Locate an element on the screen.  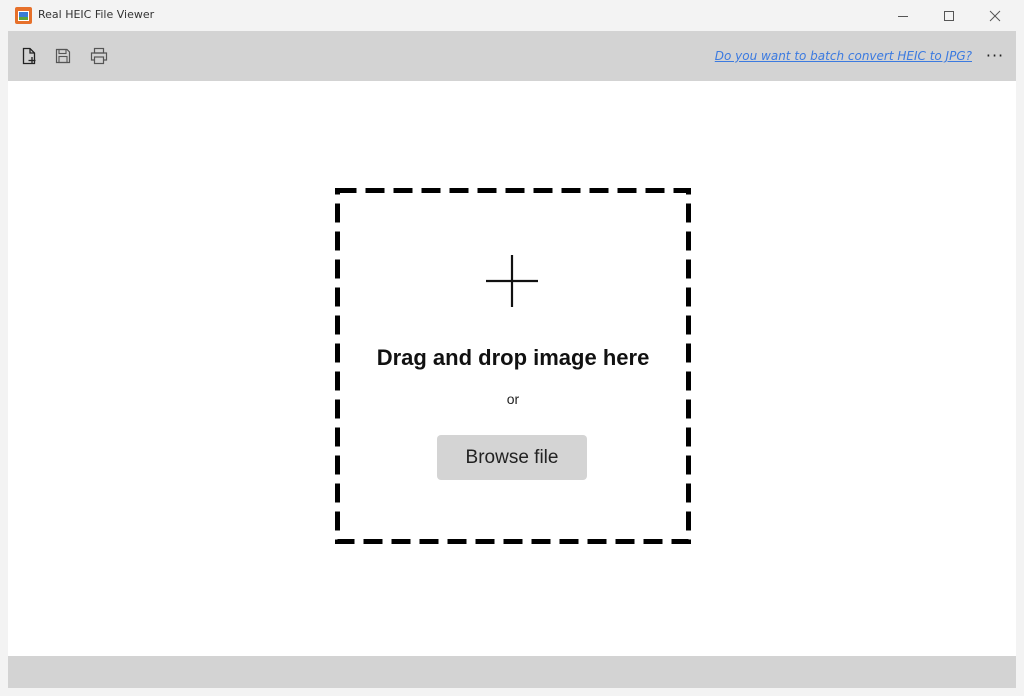
more-options-button: ··· is located at coordinates (995, 55).